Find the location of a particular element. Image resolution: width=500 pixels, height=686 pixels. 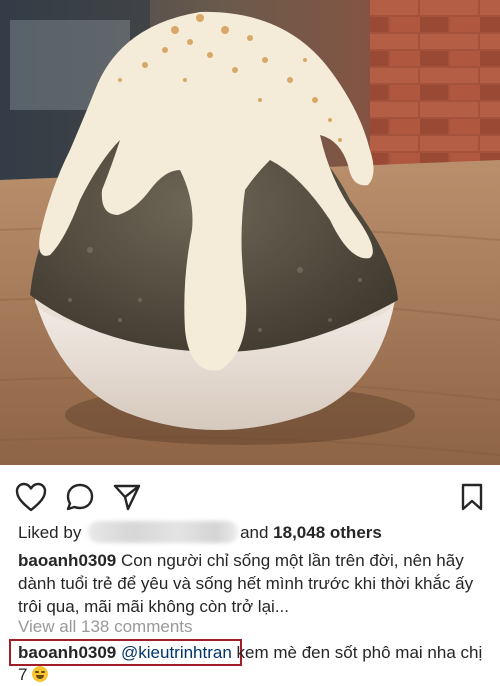

likes-prefix: Liked by is located at coordinates (50, 532).